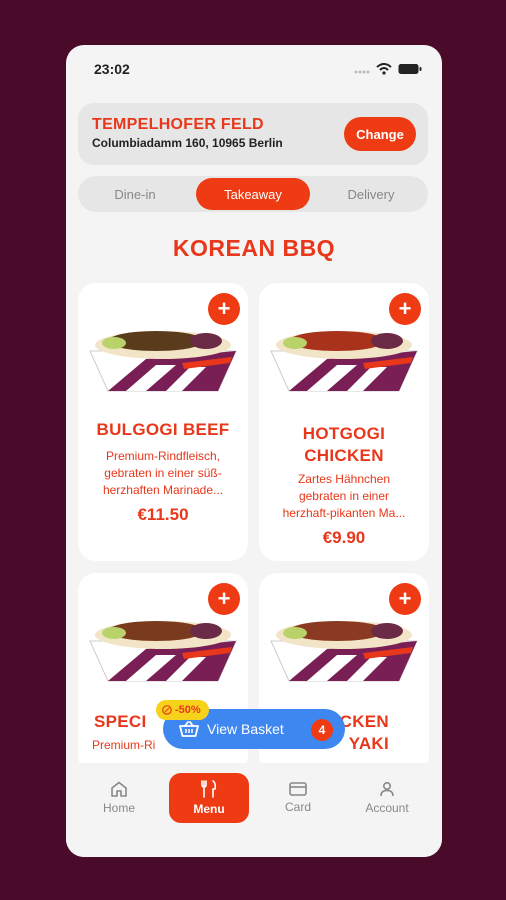  What do you see at coordinates (368, 743) in the screenshot?
I see `product-name: YAKI` at bounding box center [368, 743].